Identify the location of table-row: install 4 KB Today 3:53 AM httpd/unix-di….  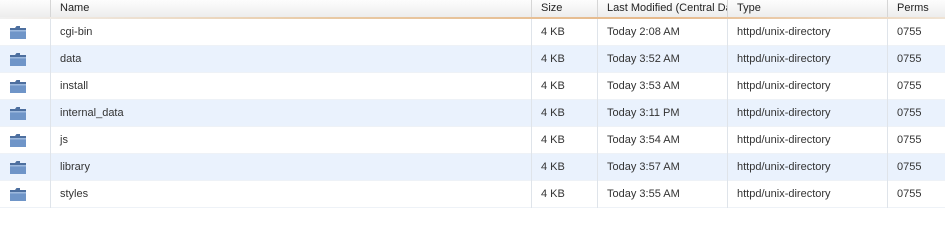
(472, 86).